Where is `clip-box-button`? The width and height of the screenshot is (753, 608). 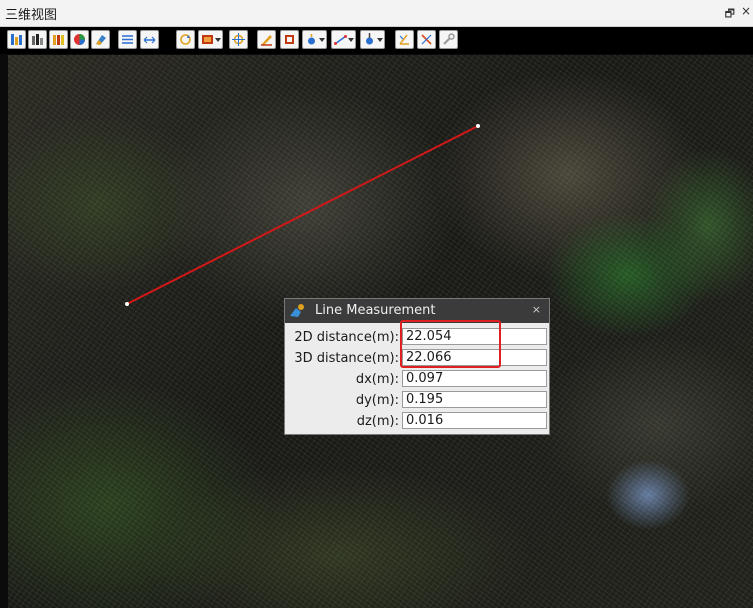
clip-box-button is located at coordinates (289, 39).